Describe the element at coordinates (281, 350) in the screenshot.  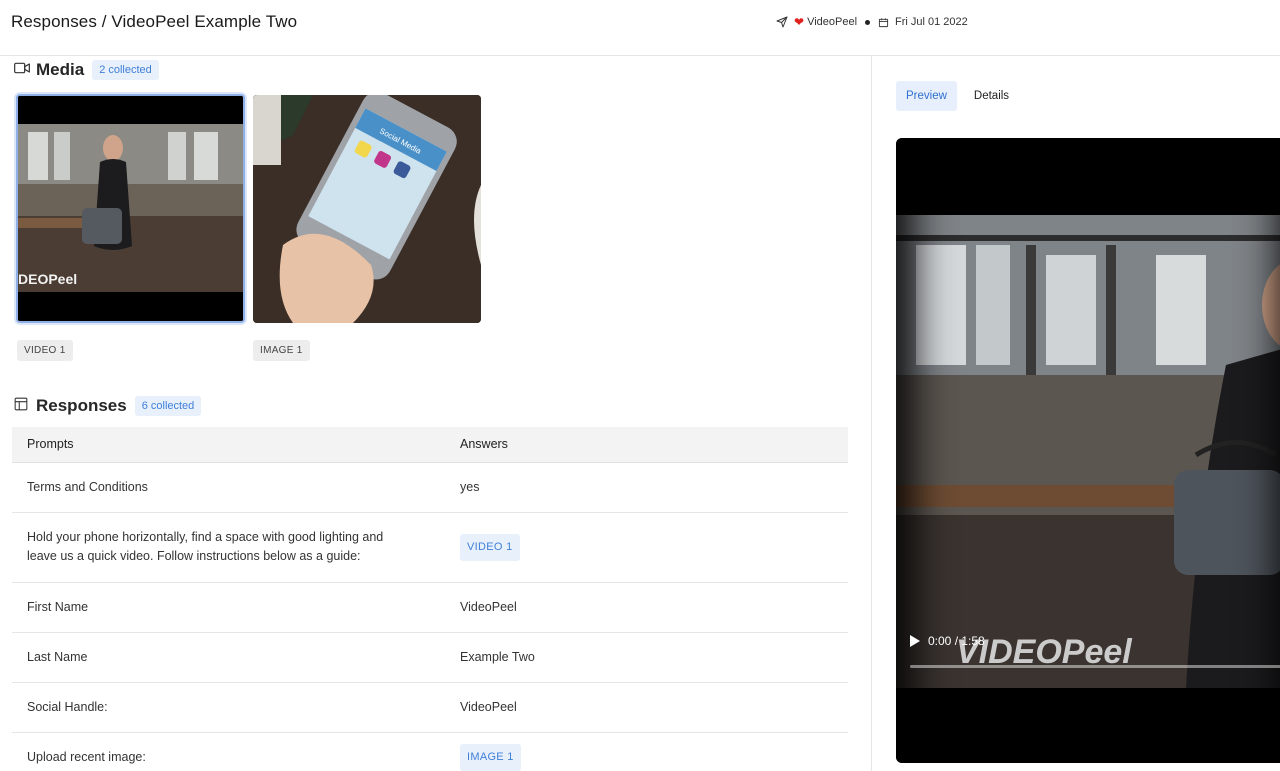
I see `media-label-image-1: IMAGE 1` at that location.